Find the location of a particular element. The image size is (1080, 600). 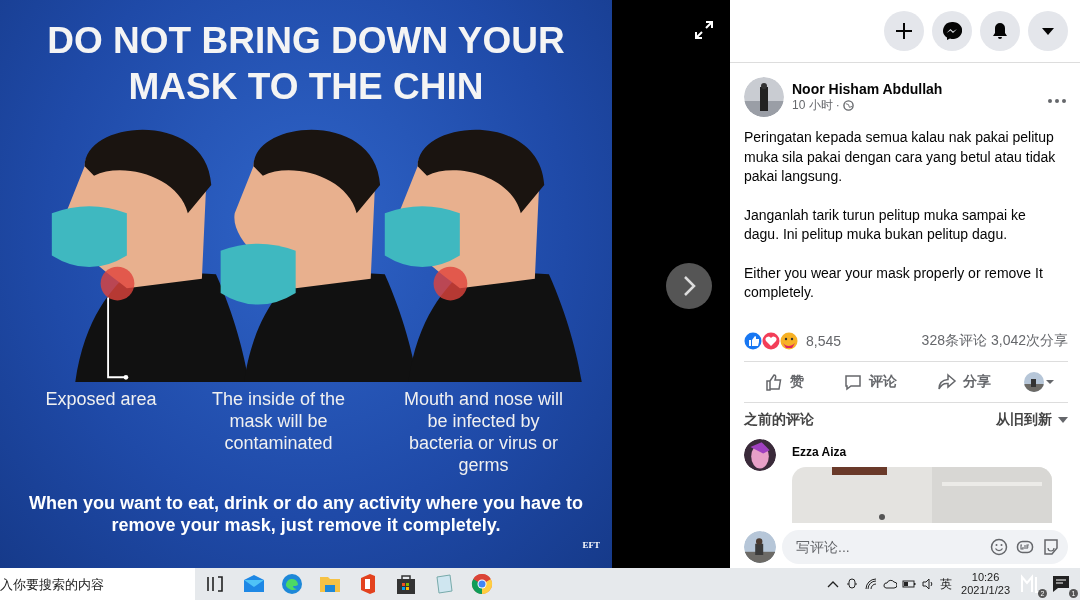

comment-button: 评论 is located at coordinates (870, 381).